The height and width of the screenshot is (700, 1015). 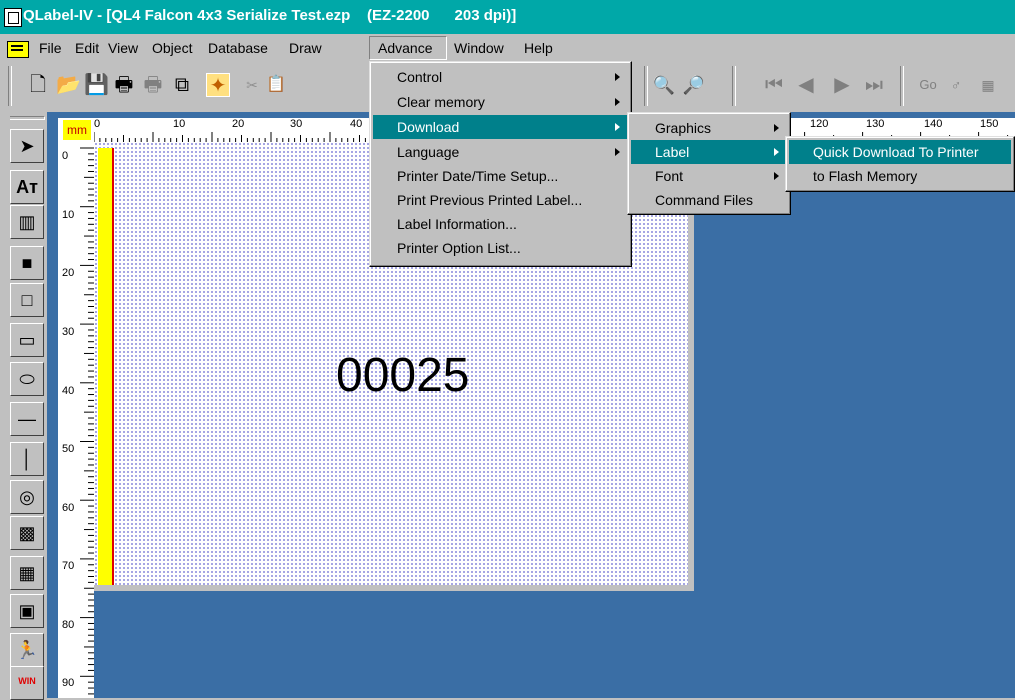 What do you see at coordinates (933, 124) in the screenshot?
I see `ruler-h-label: 140` at bounding box center [933, 124].